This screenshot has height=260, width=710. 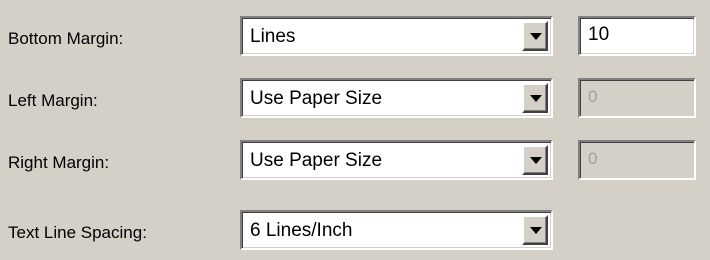 What do you see at coordinates (316, 160) in the screenshot?
I see `right-margin-dropdown-value: Use Paper Size` at bounding box center [316, 160].